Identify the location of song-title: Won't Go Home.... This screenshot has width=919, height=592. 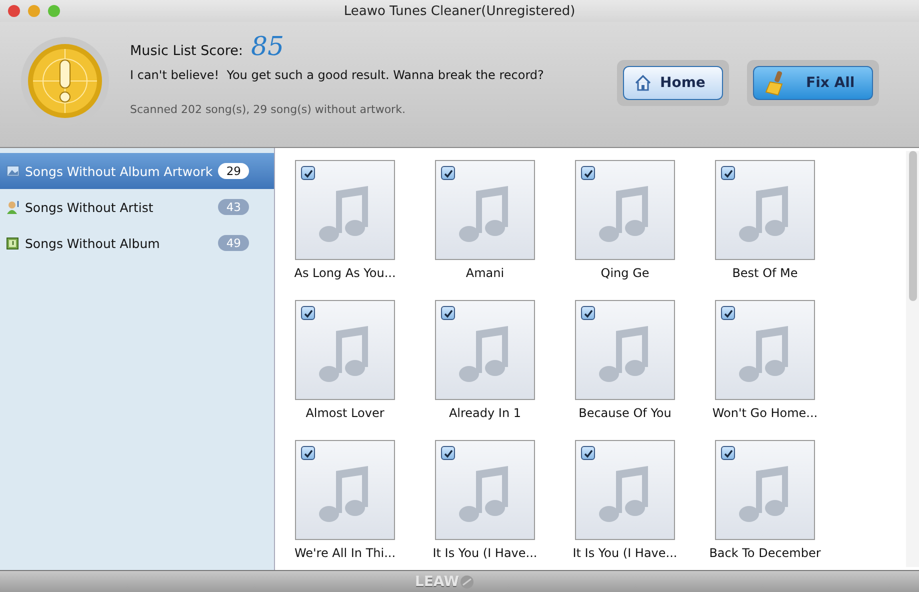
(765, 413).